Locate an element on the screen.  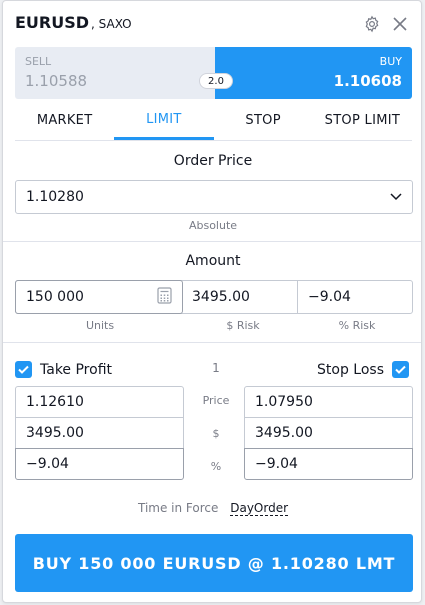
amount-title: Amount is located at coordinates (213, 261).